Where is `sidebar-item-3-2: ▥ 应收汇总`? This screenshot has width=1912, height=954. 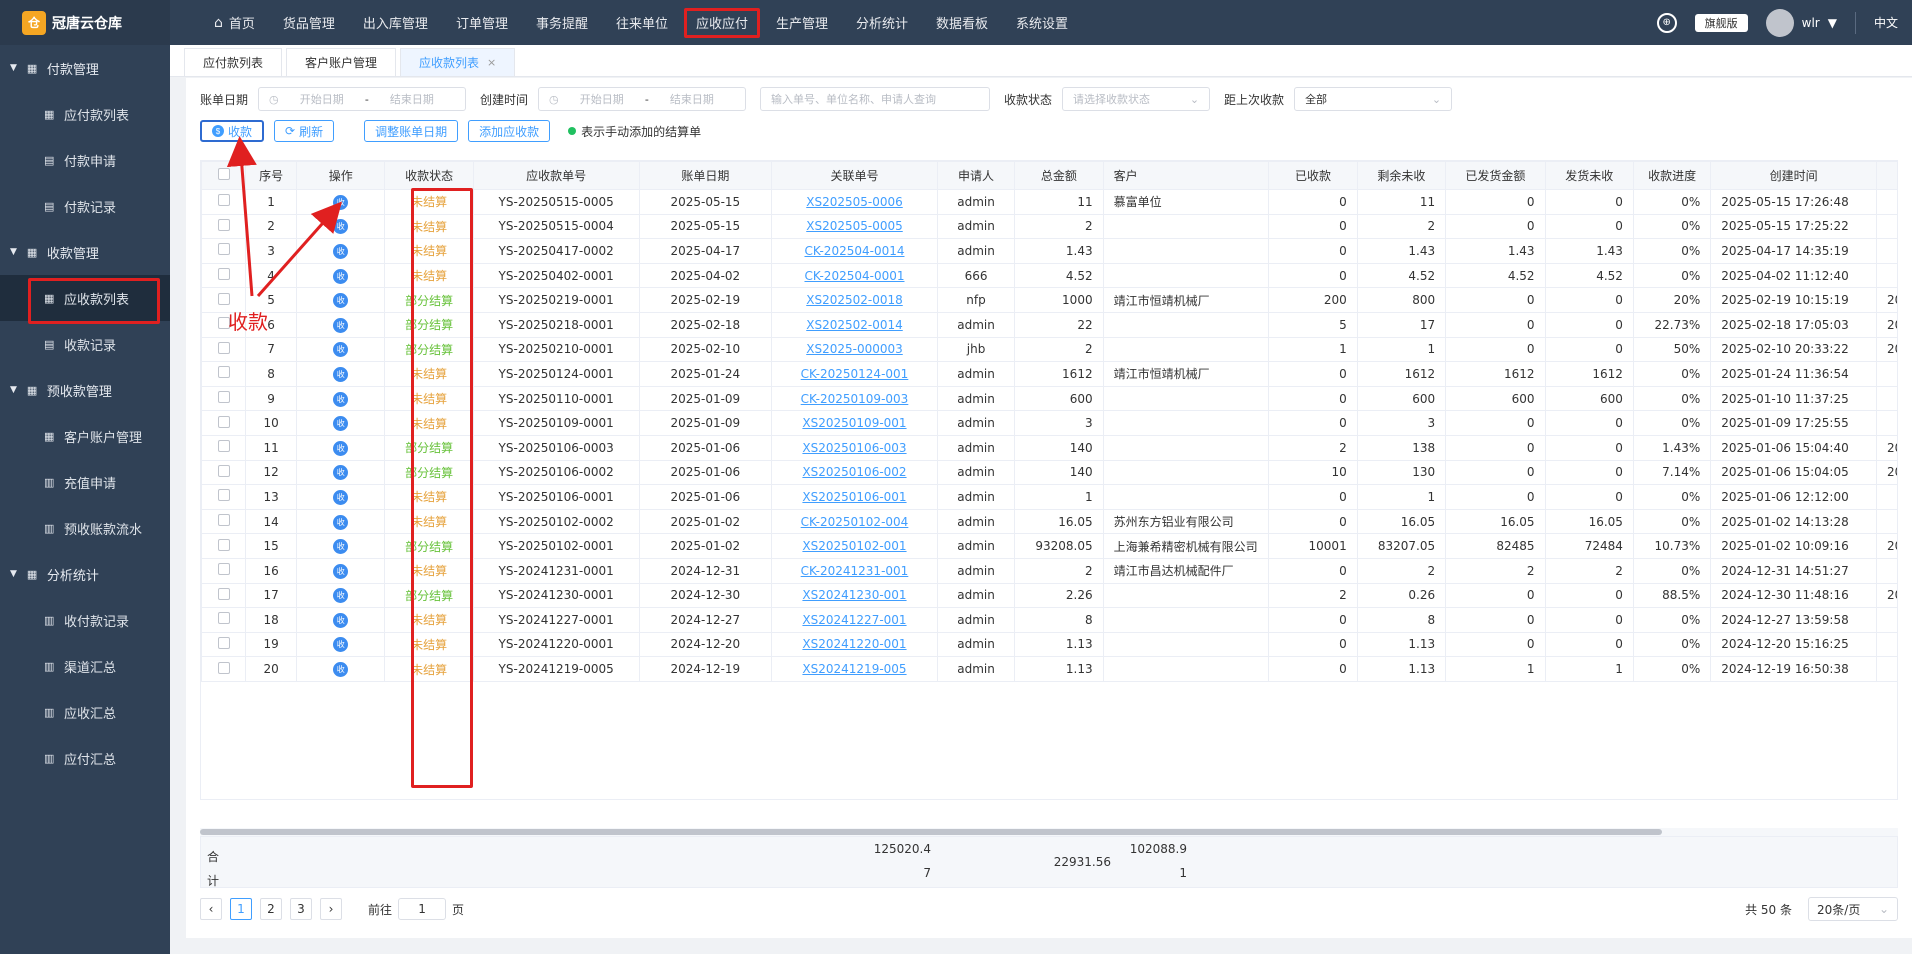 sidebar-item-3-2: ▥ 应收汇总 is located at coordinates (85, 712).